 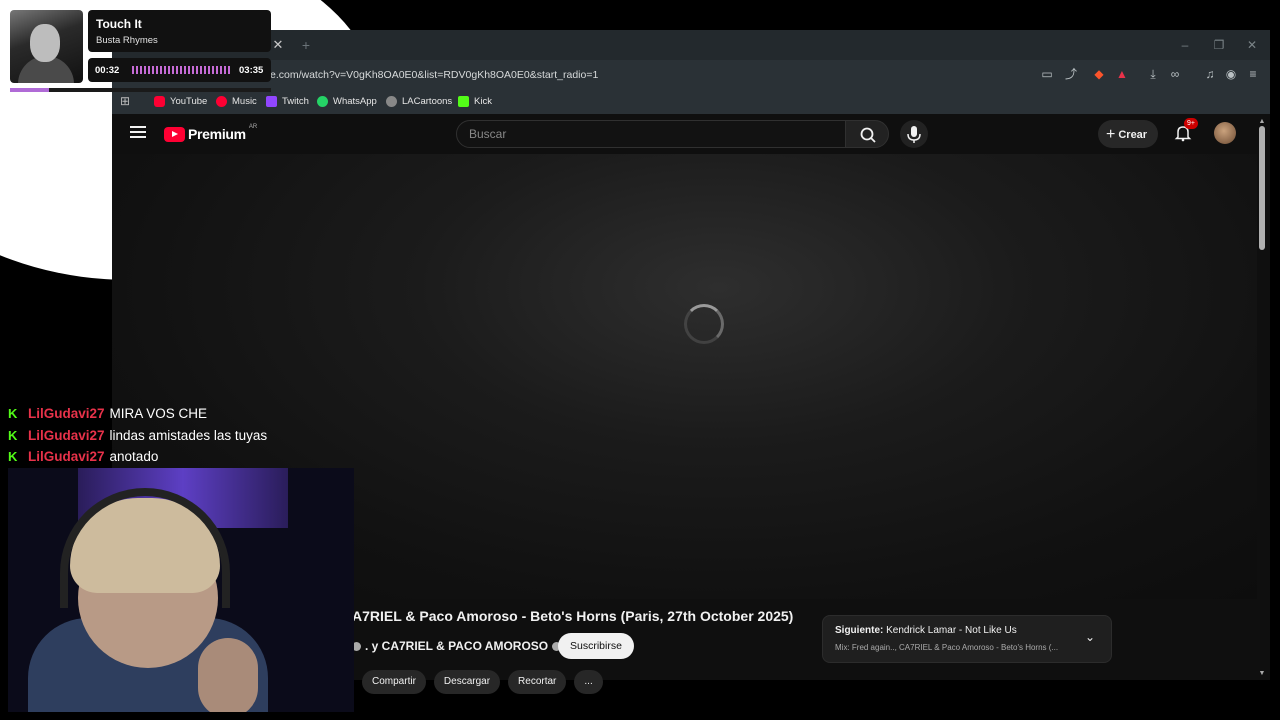 I want to click on plus-icon: +, so click(x=1111, y=134).